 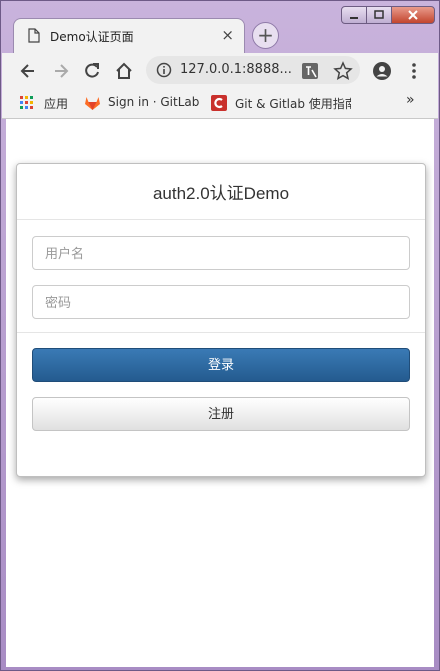 I want to click on browser-tab: Demo认证页面 ×, so click(x=129, y=35).